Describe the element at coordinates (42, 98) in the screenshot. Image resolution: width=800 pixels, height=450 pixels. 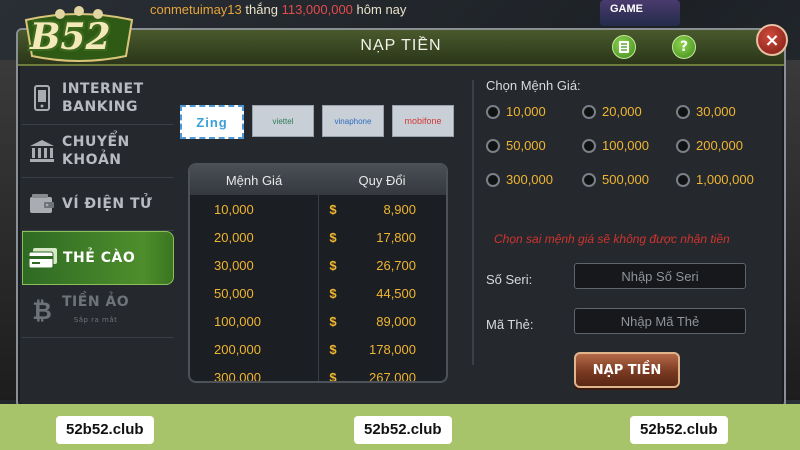
I see `phone-icon` at that location.